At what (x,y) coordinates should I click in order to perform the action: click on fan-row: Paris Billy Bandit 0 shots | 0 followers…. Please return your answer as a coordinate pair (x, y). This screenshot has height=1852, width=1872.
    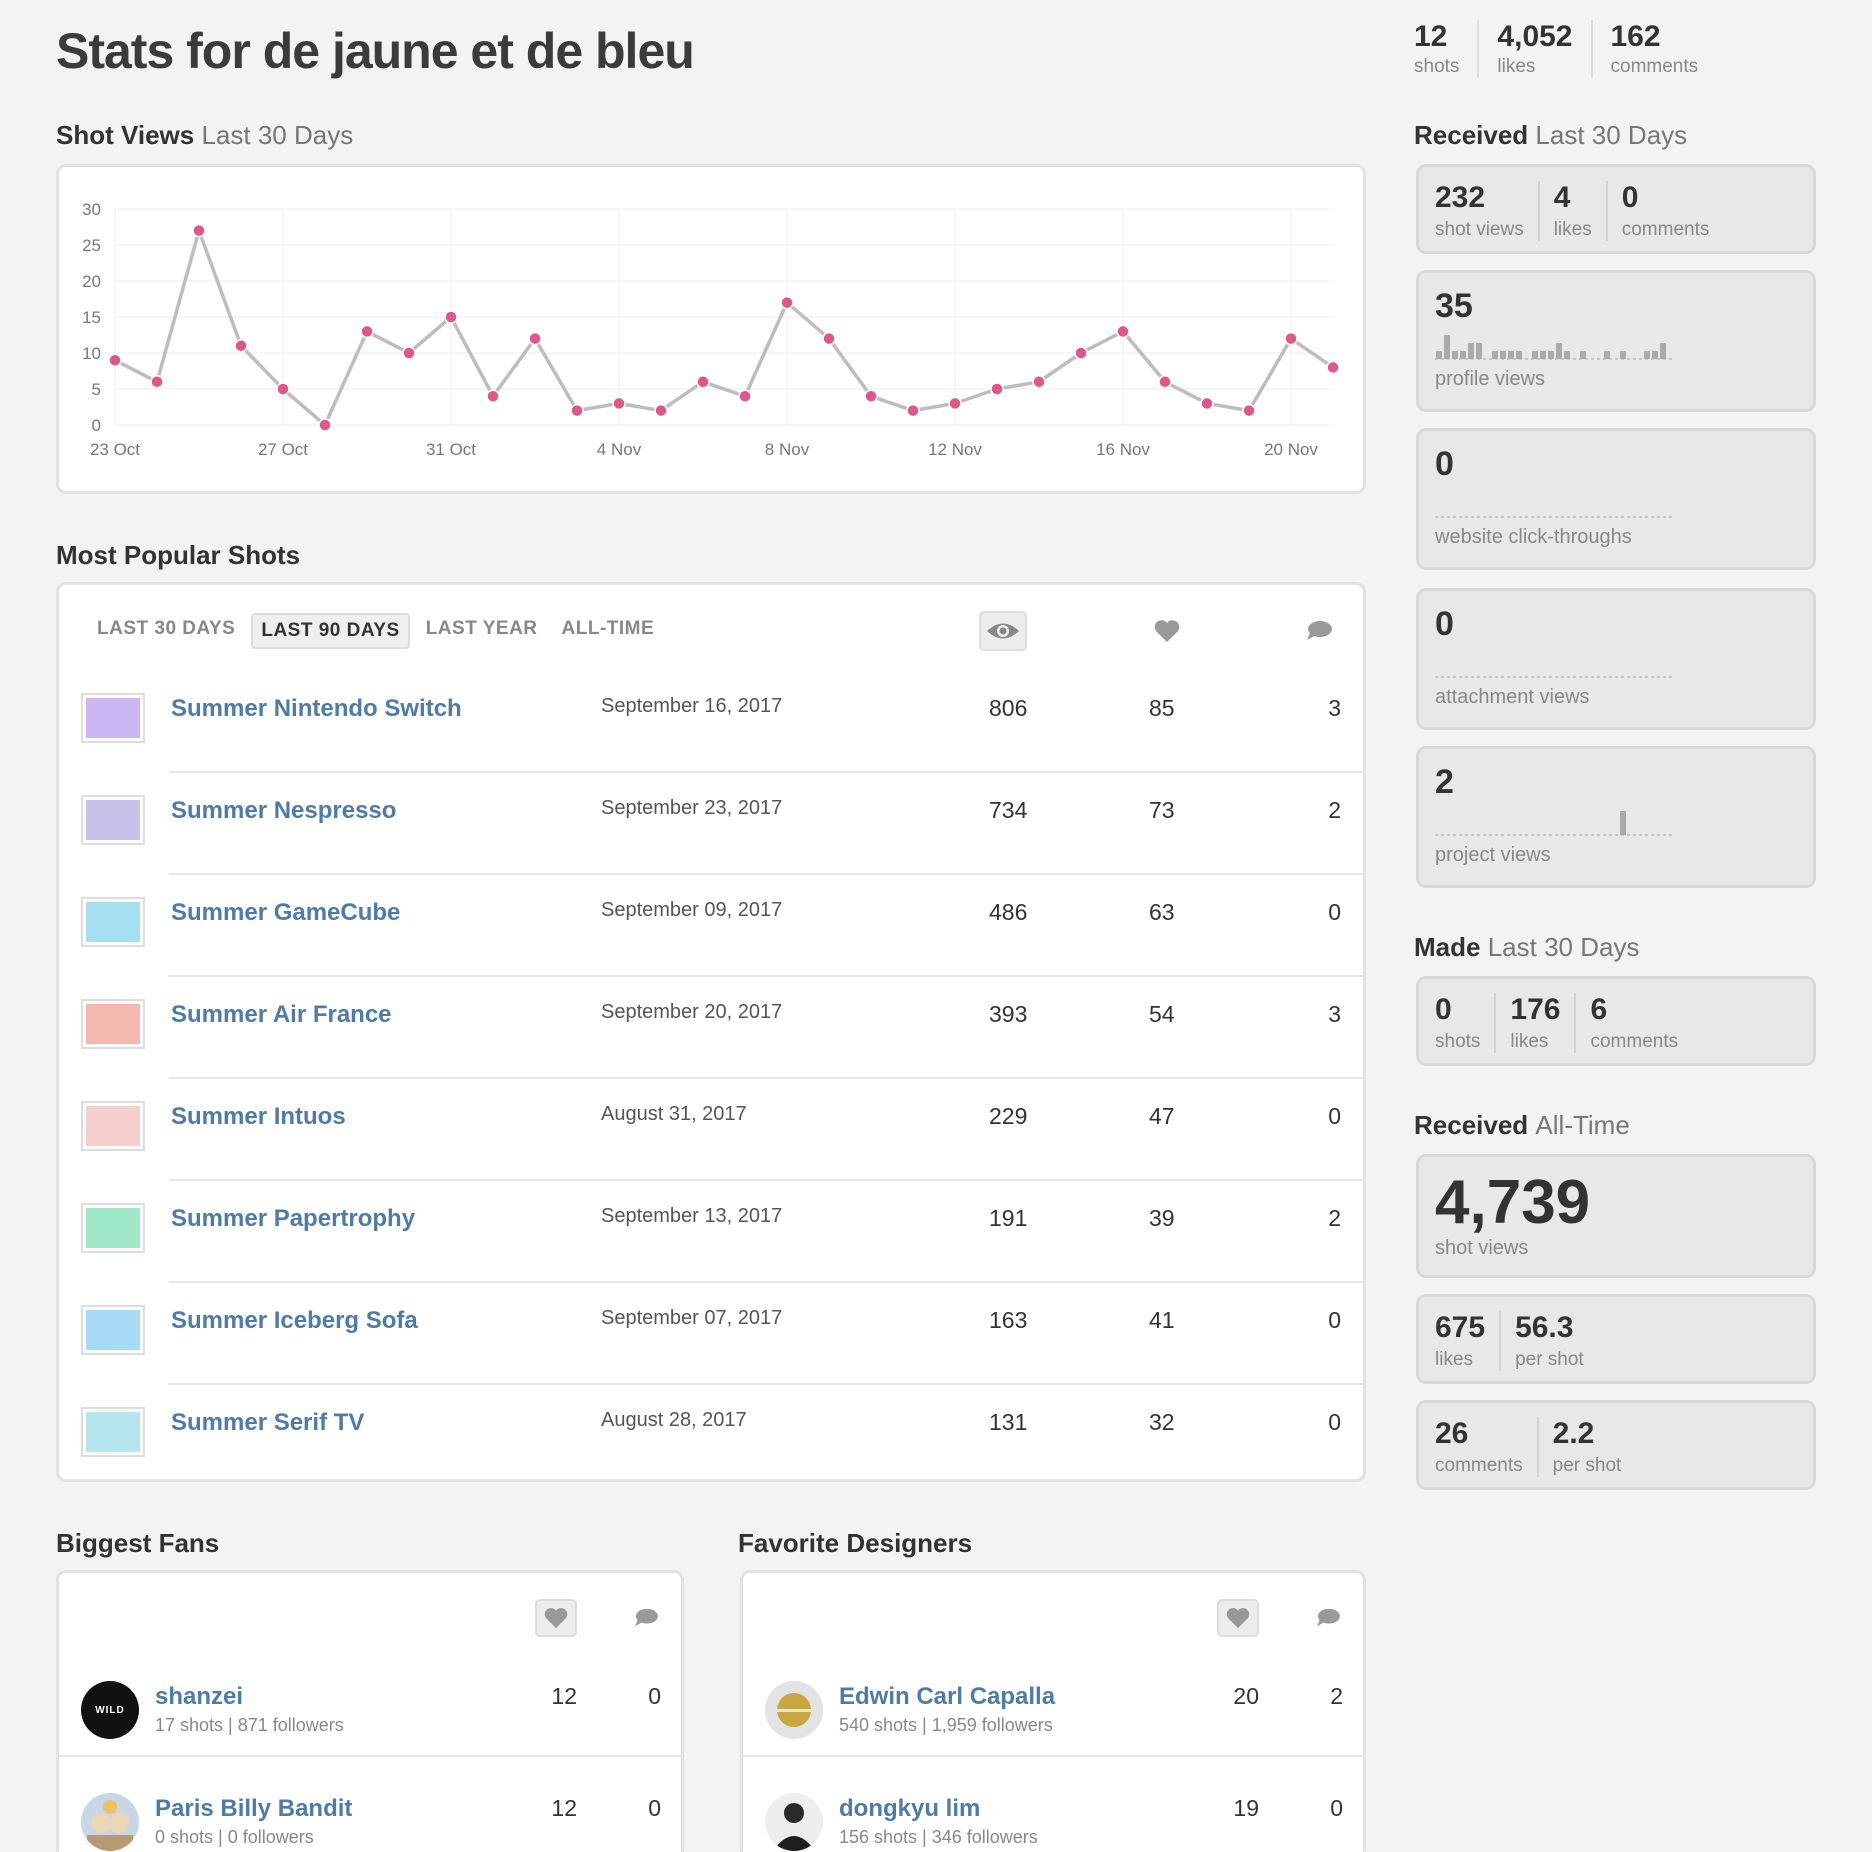
    Looking at the image, I should click on (370, 1804).